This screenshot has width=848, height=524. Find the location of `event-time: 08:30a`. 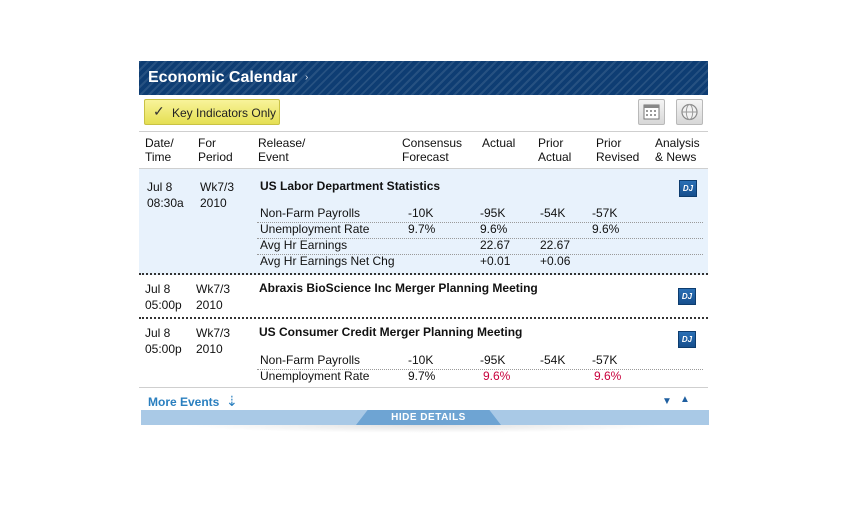

event-time: 08:30a is located at coordinates (165, 203).